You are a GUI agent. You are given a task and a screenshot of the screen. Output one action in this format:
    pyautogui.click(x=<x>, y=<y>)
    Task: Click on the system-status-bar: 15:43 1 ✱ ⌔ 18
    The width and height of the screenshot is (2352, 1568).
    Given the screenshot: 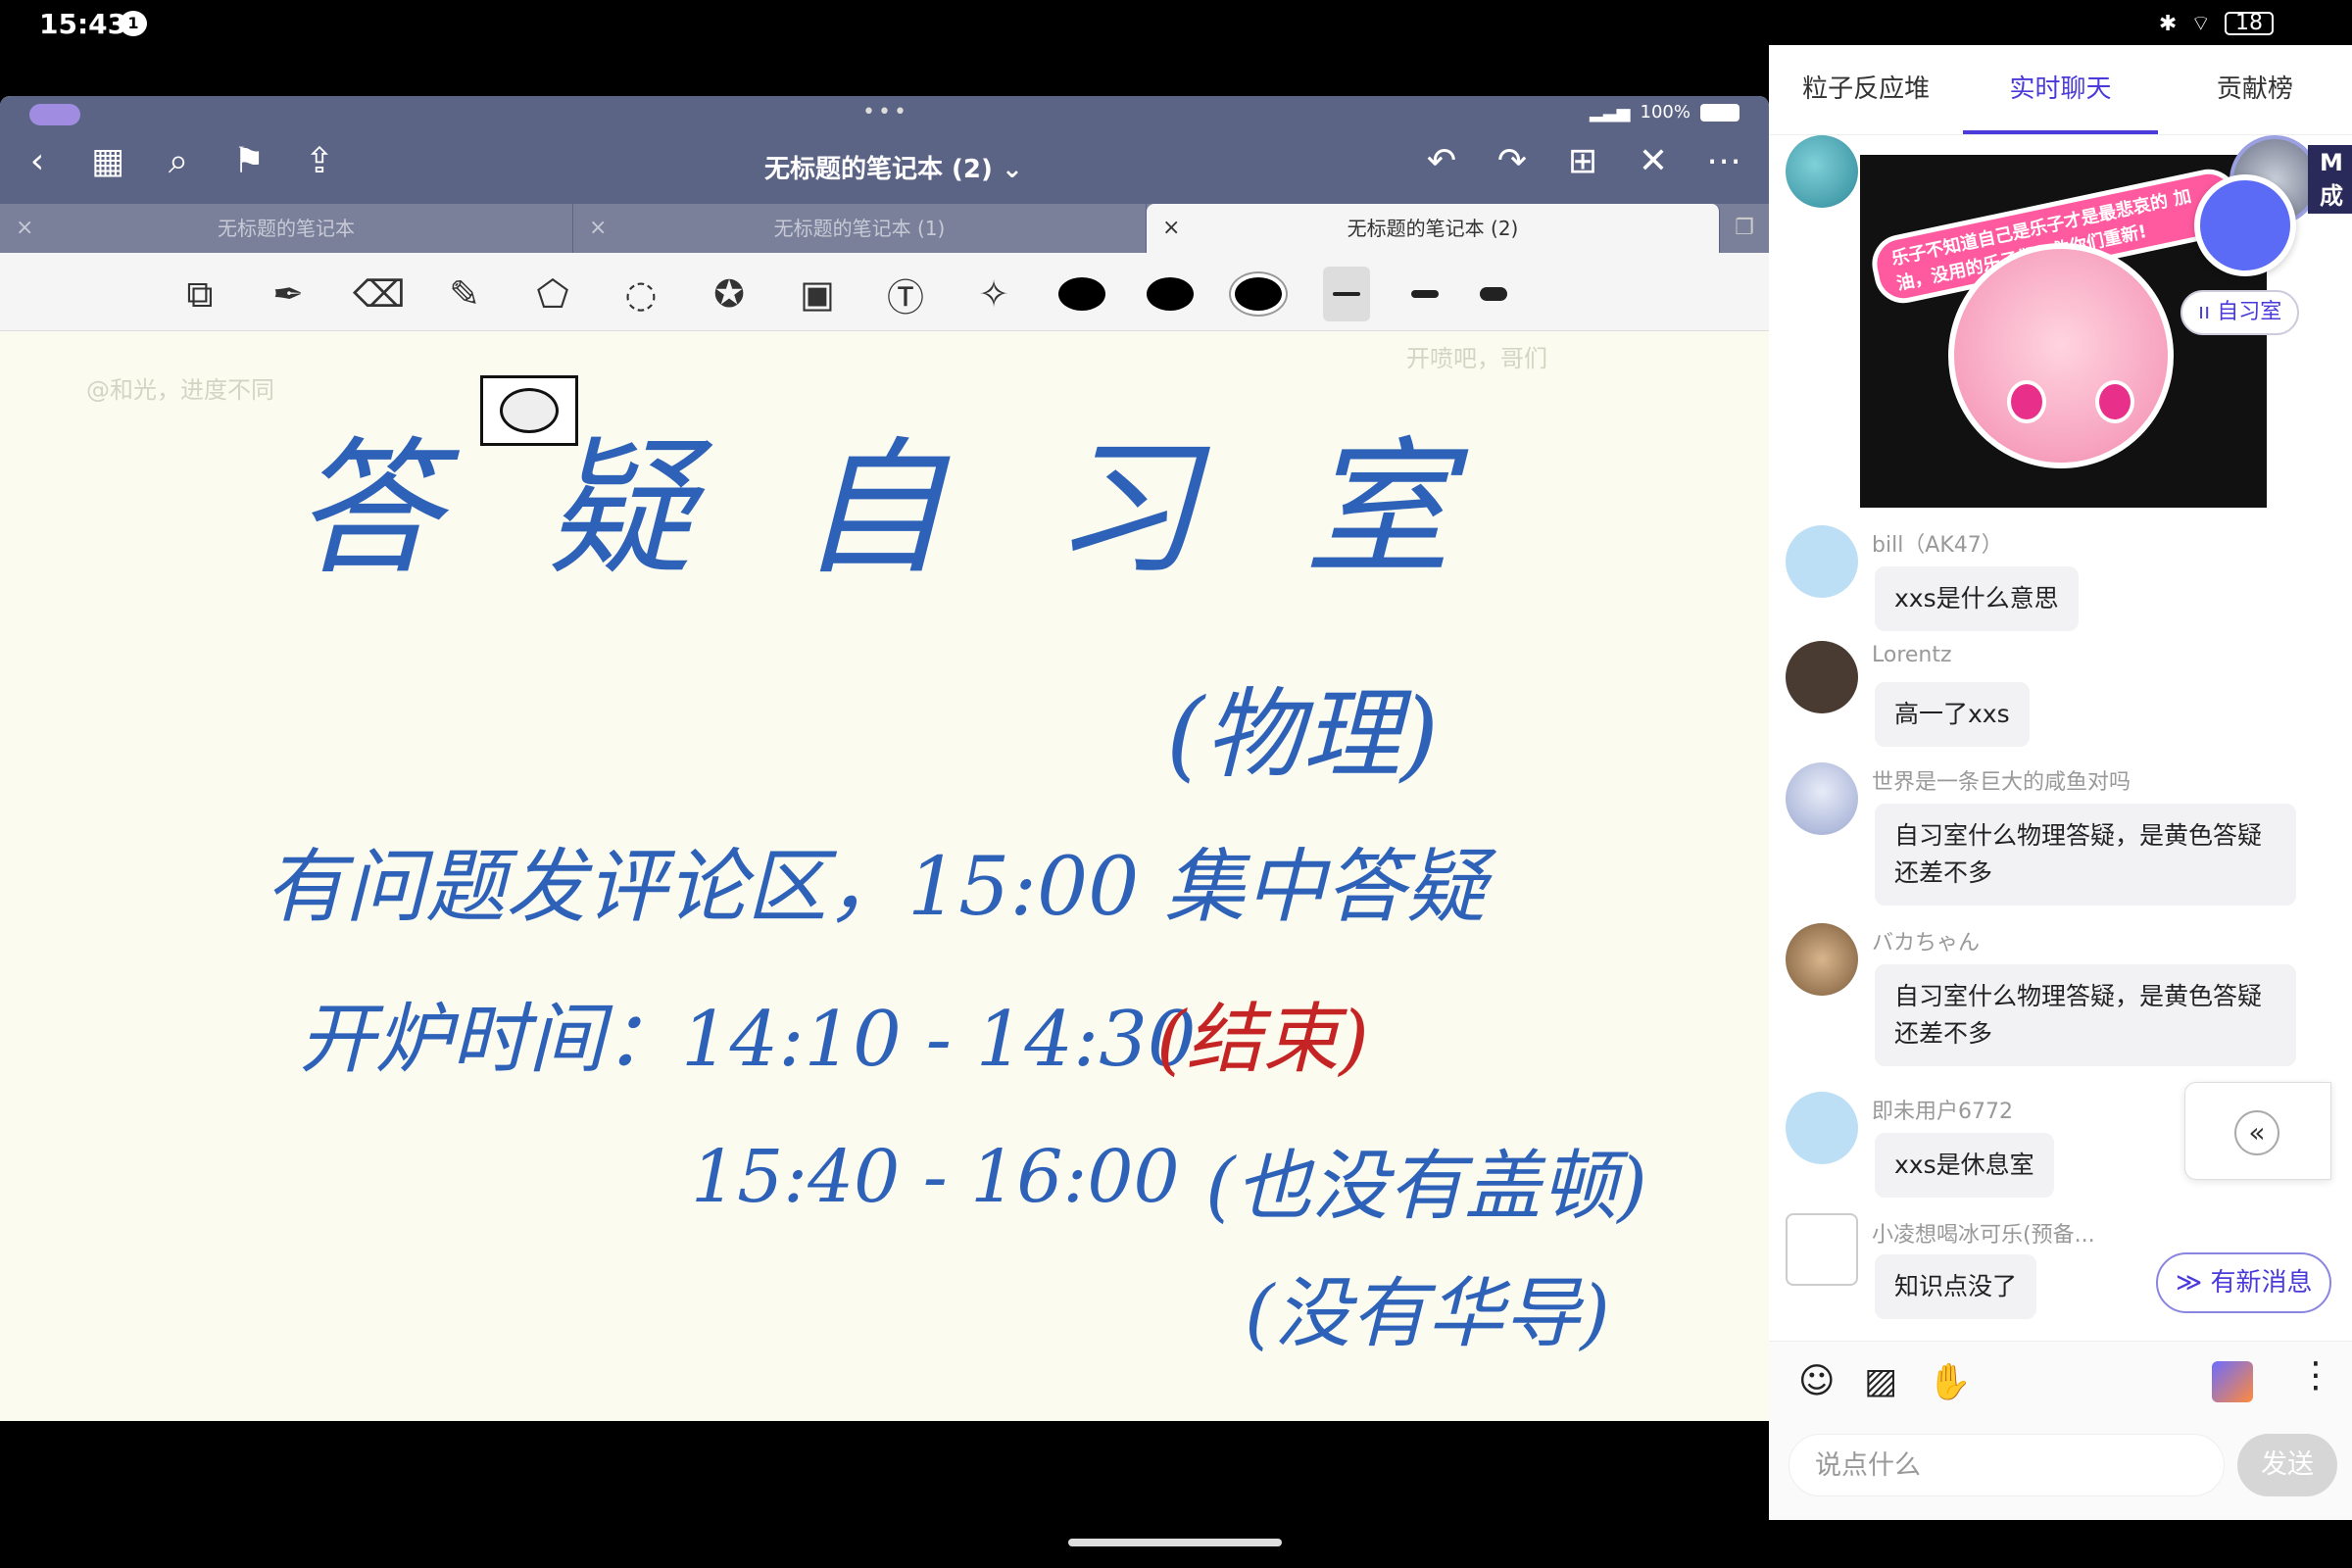 What is the action you would take?
    pyautogui.click(x=1176, y=22)
    